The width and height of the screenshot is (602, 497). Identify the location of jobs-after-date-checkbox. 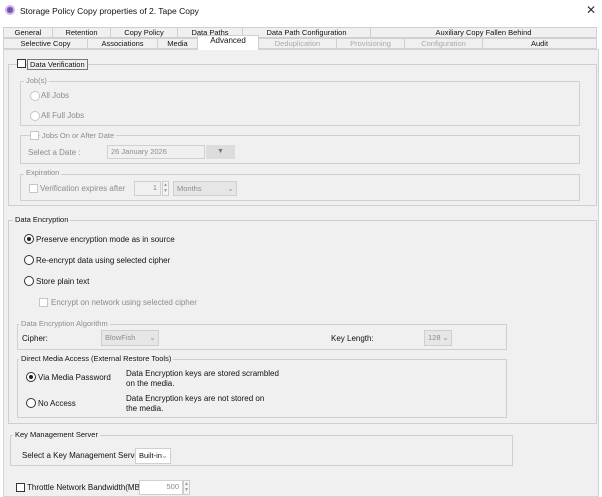
(34, 135).